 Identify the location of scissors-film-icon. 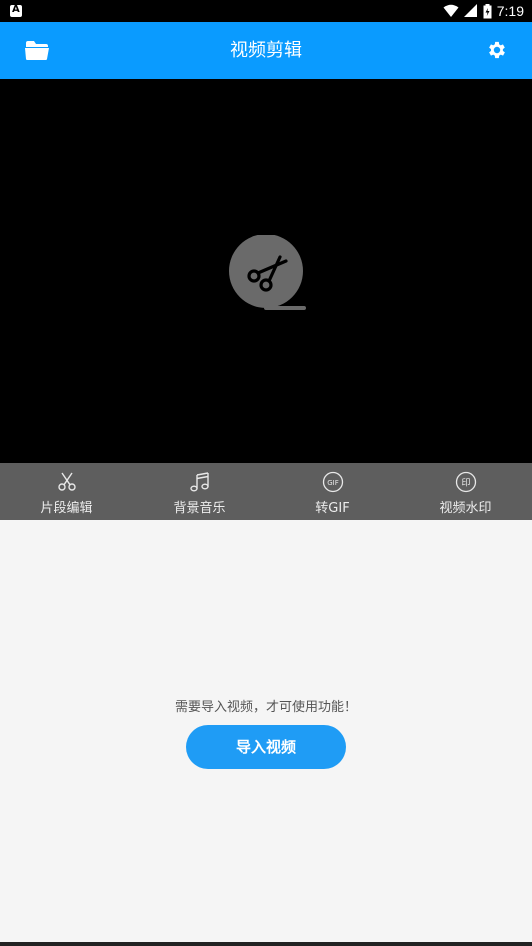
(267, 272).